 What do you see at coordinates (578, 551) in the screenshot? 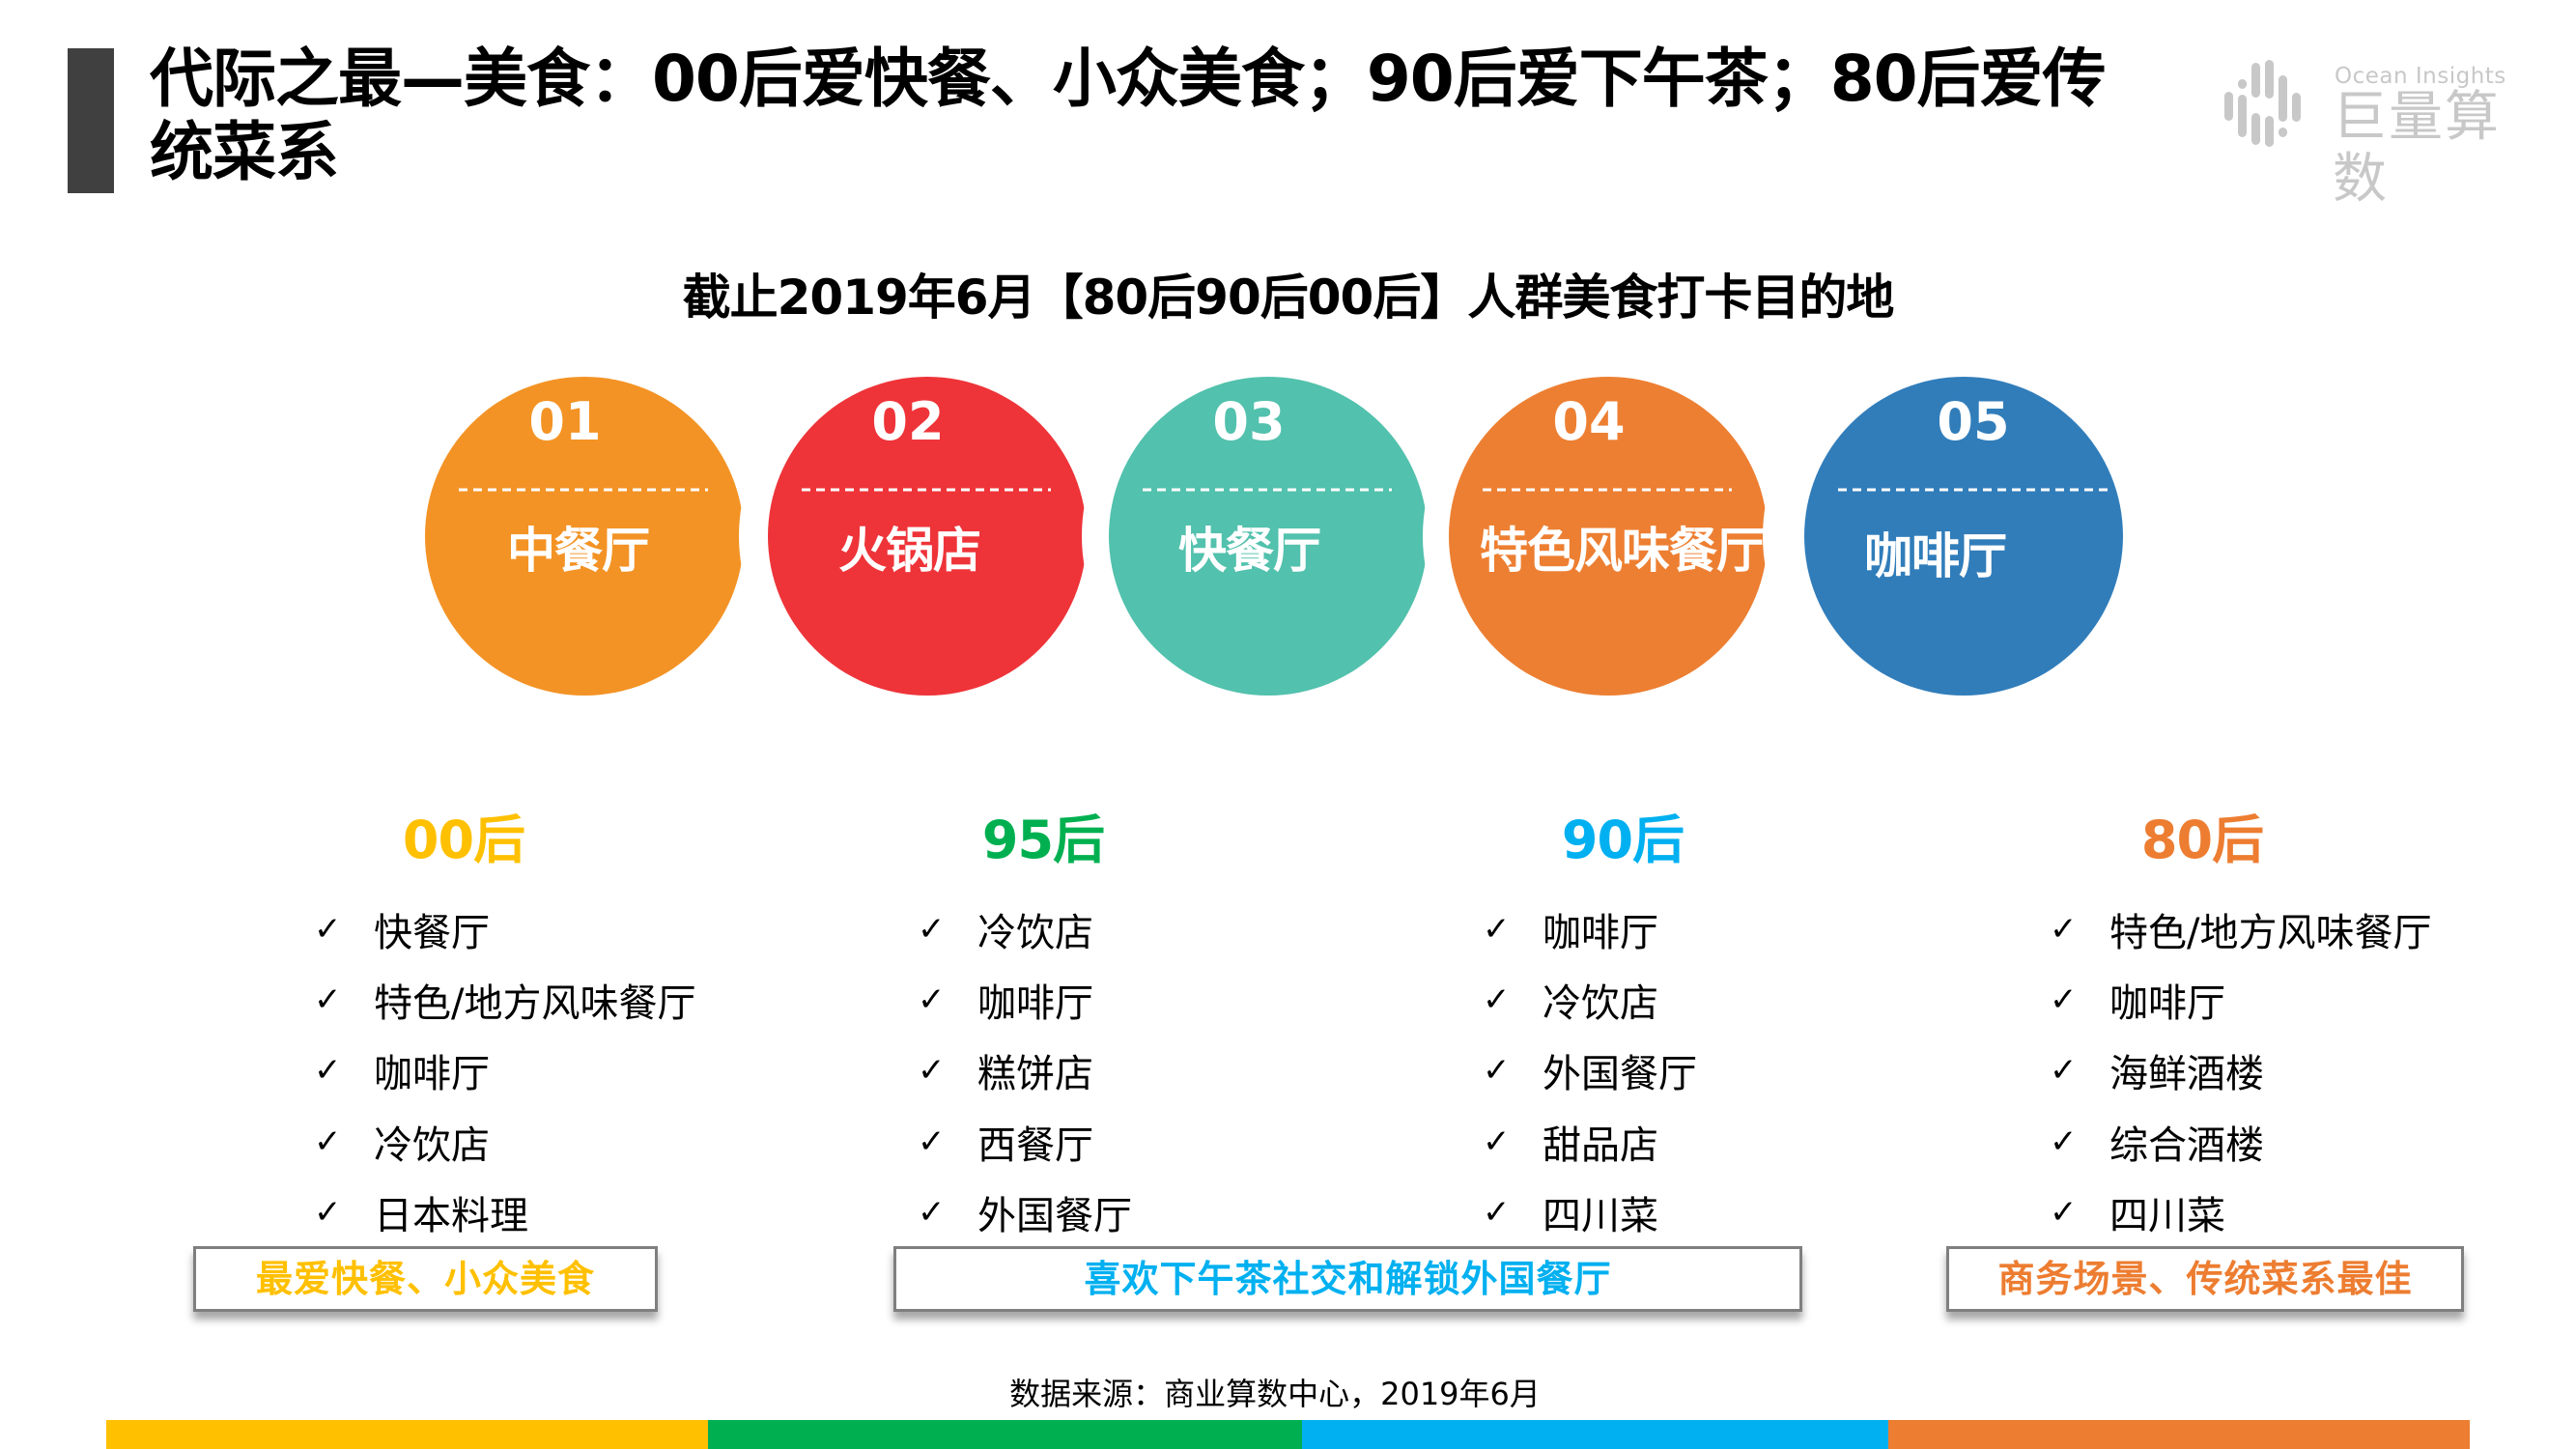
I see `destination-label: 中餐厅` at bounding box center [578, 551].